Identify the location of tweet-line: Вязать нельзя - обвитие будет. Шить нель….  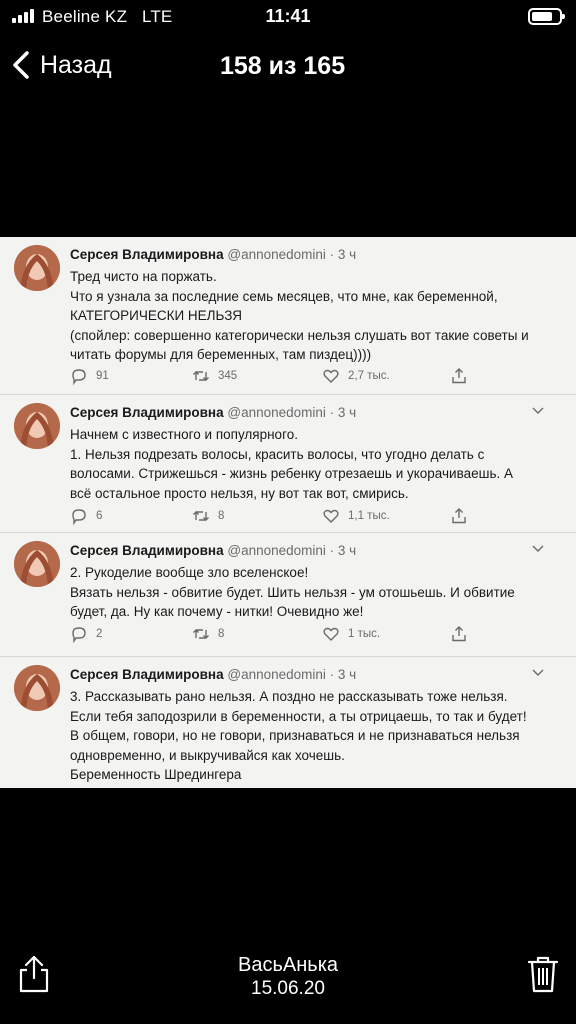
(292, 592).